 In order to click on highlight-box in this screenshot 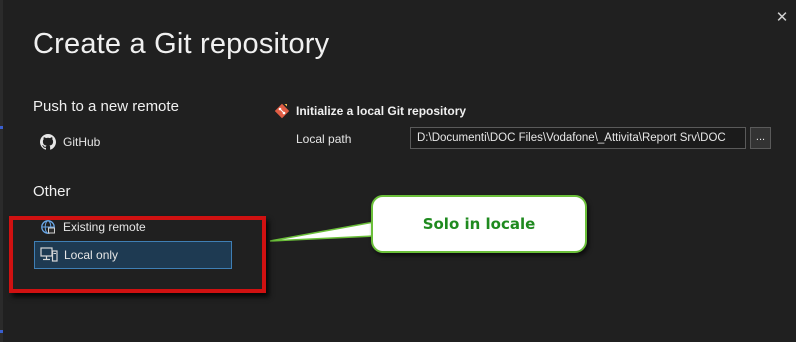, I will do `click(137, 254)`.